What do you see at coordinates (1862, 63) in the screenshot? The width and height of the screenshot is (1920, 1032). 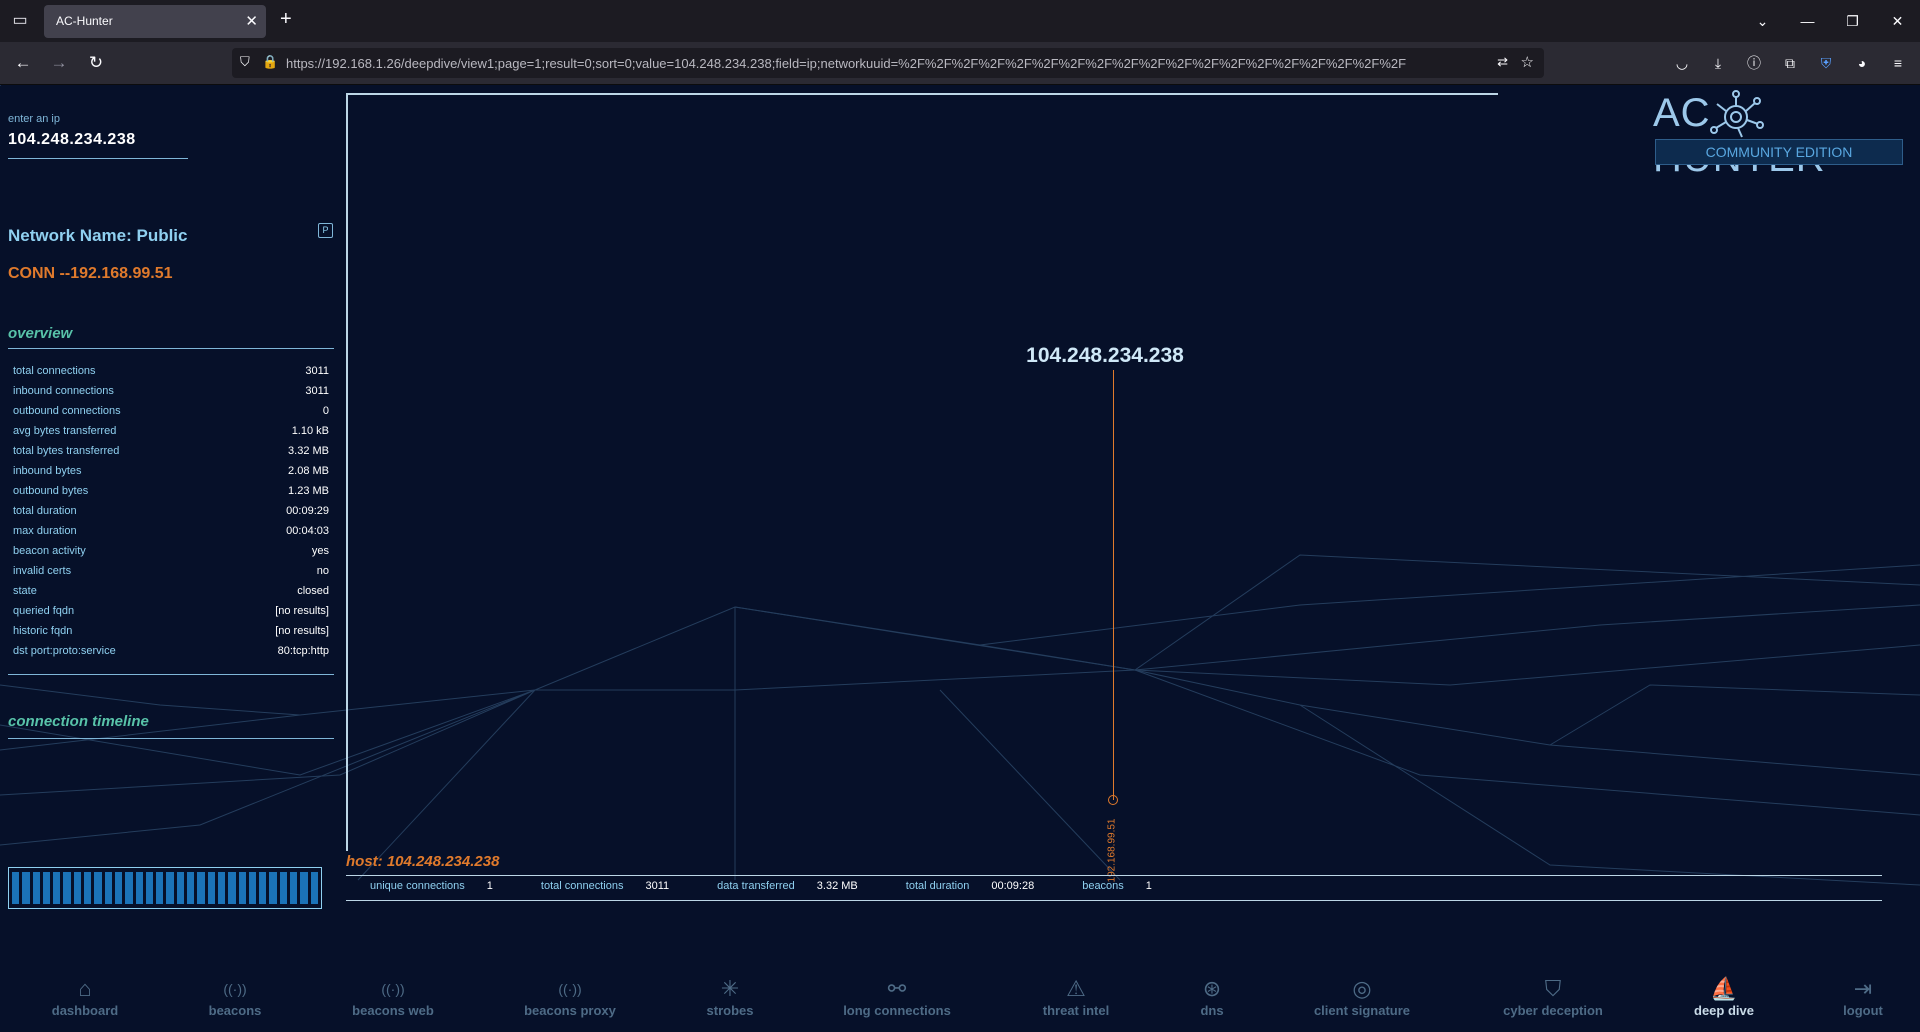 I see `profile-avatar-icon: ◕` at bounding box center [1862, 63].